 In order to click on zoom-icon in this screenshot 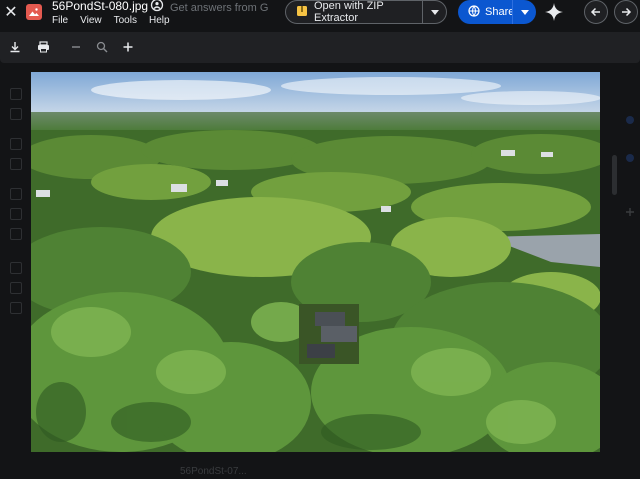, I will do `click(102, 47)`.